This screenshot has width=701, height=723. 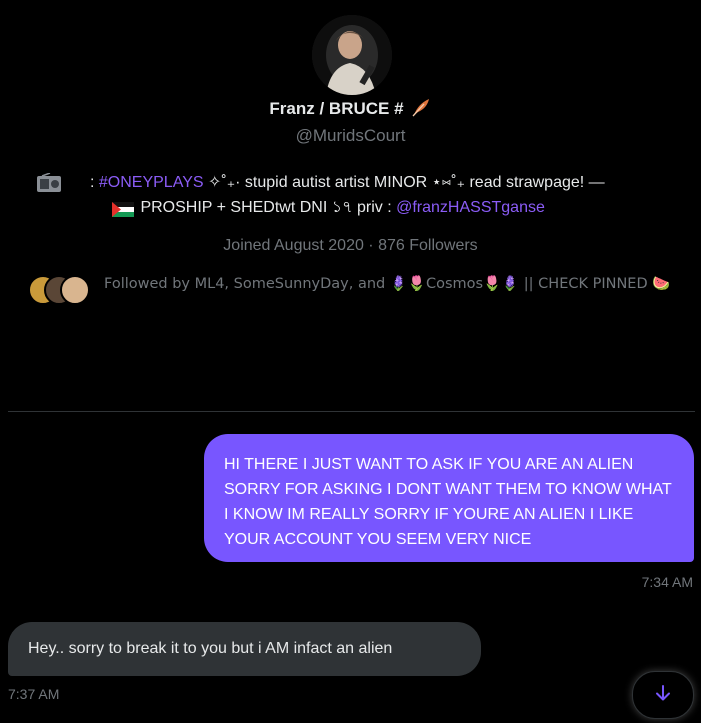 What do you see at coordinates (94, 182) in the screenshot?
I see `bio-prefix: :` at bounding box center [94, 182].